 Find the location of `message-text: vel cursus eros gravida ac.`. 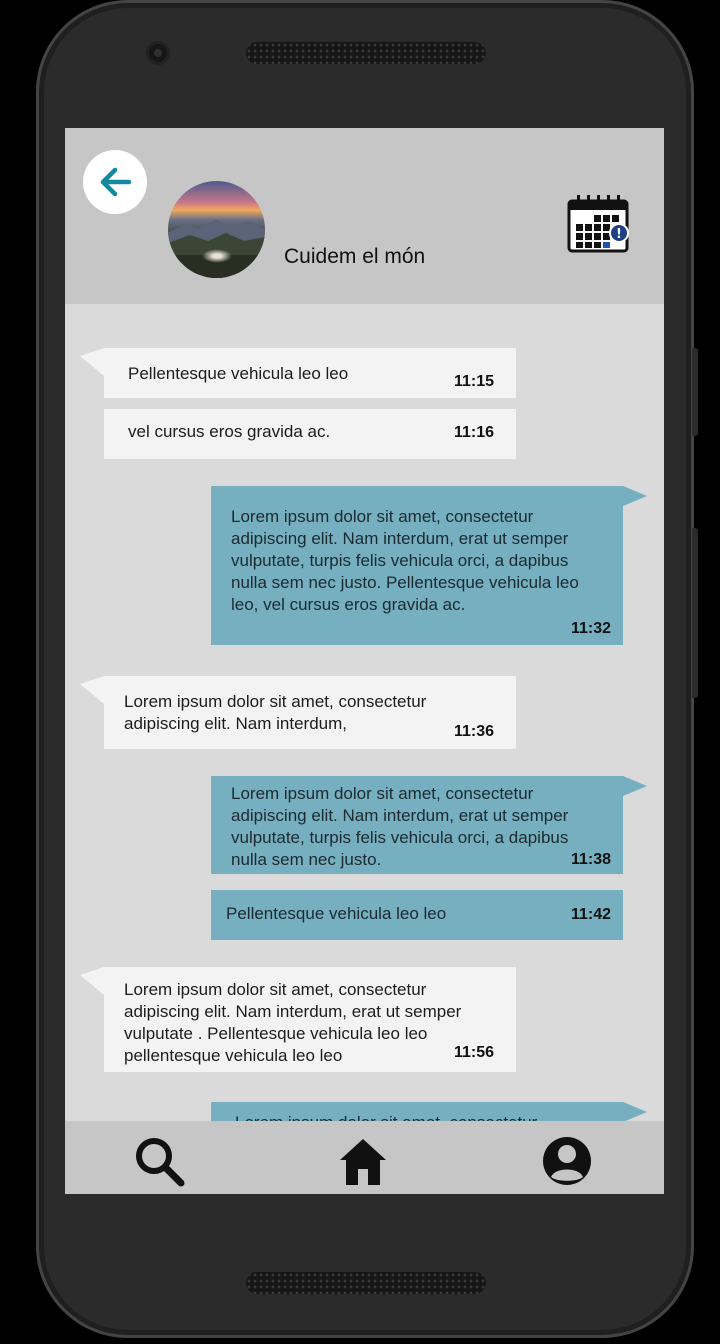

message-text: vel cursus eros gravida ac. is located at coordinates (229, 431).